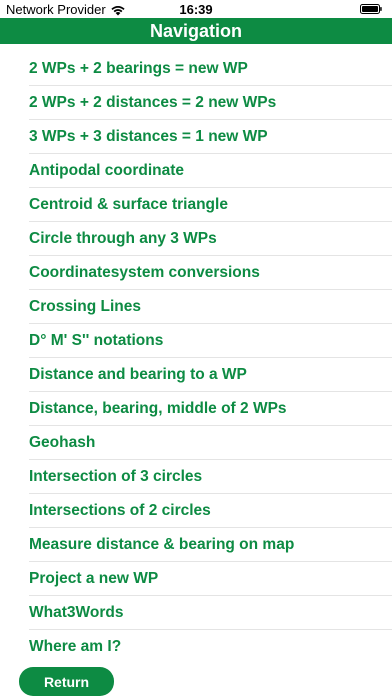 The width and height of the screenshot is (392, 697). What do you see at coordinates (210, 341) in the screenshot?
I see `menu-item-dms-notations: D° M' S'' notations` at bounding box center [210, 341].